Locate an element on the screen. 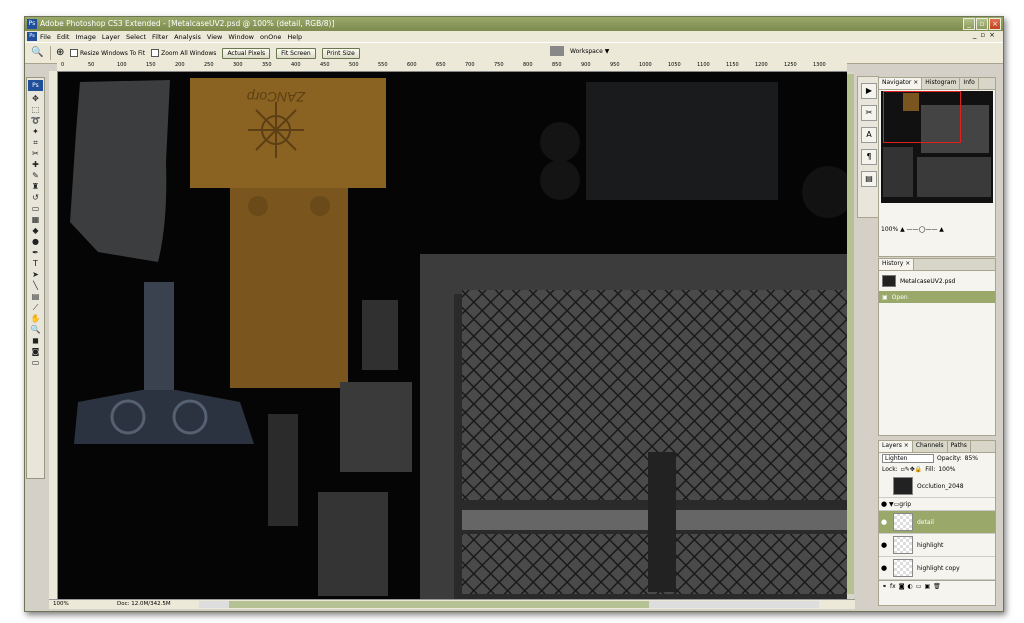 Image resolution: width=1024 pixels, height=623 pixels. status-bar: 100% Doc: 12.0M/342.5M is located at coordinates (452, 604).